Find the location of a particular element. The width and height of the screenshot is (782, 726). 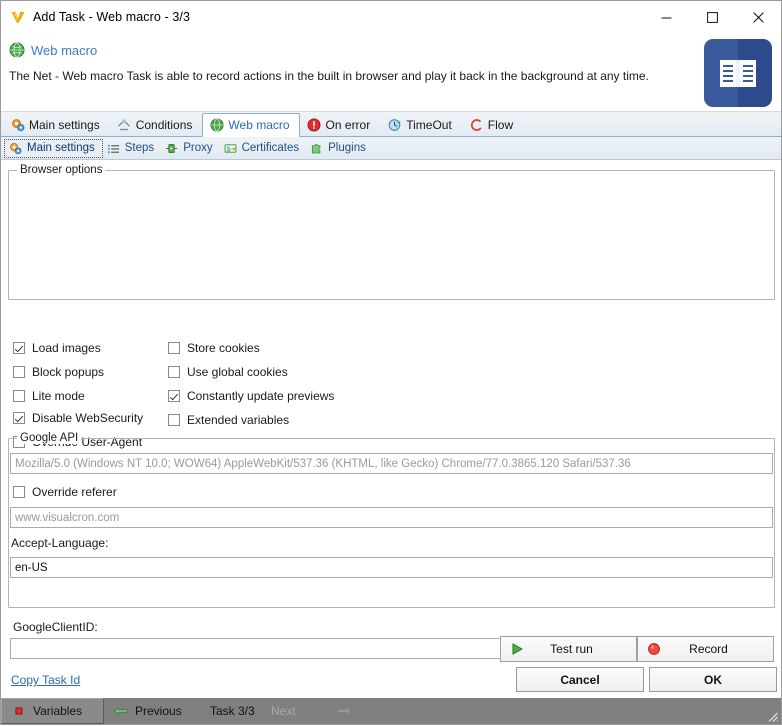

tab-conditions: Conditions is located at coordinates (156, 124).